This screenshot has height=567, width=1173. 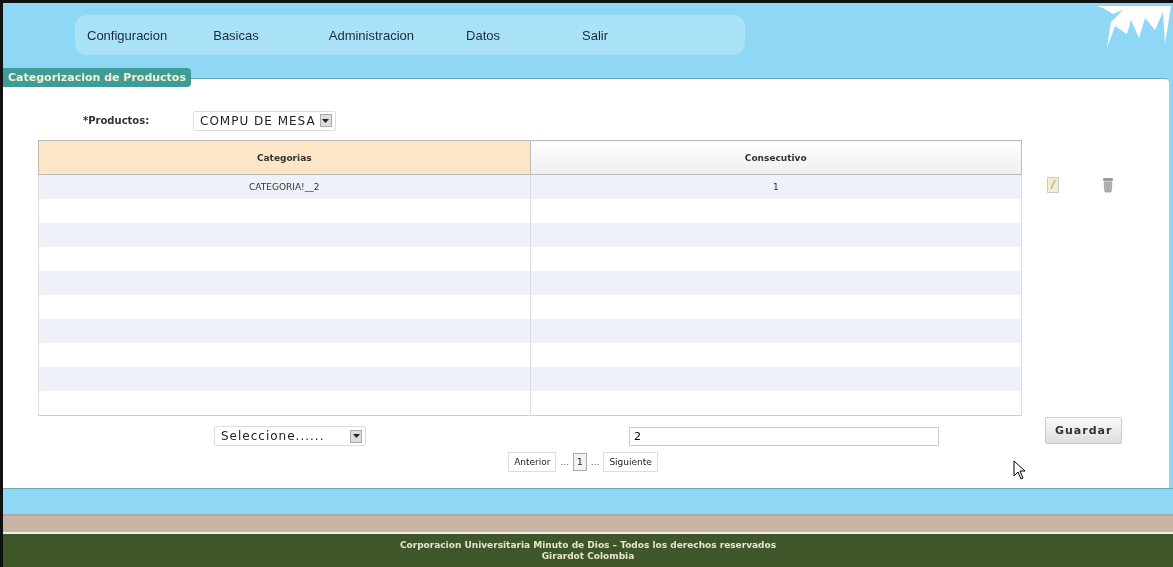 What do you see at coordinates (630, 462) in the screenshot?
I see `next-button: Siguiente` at bounding box center [630, 462].